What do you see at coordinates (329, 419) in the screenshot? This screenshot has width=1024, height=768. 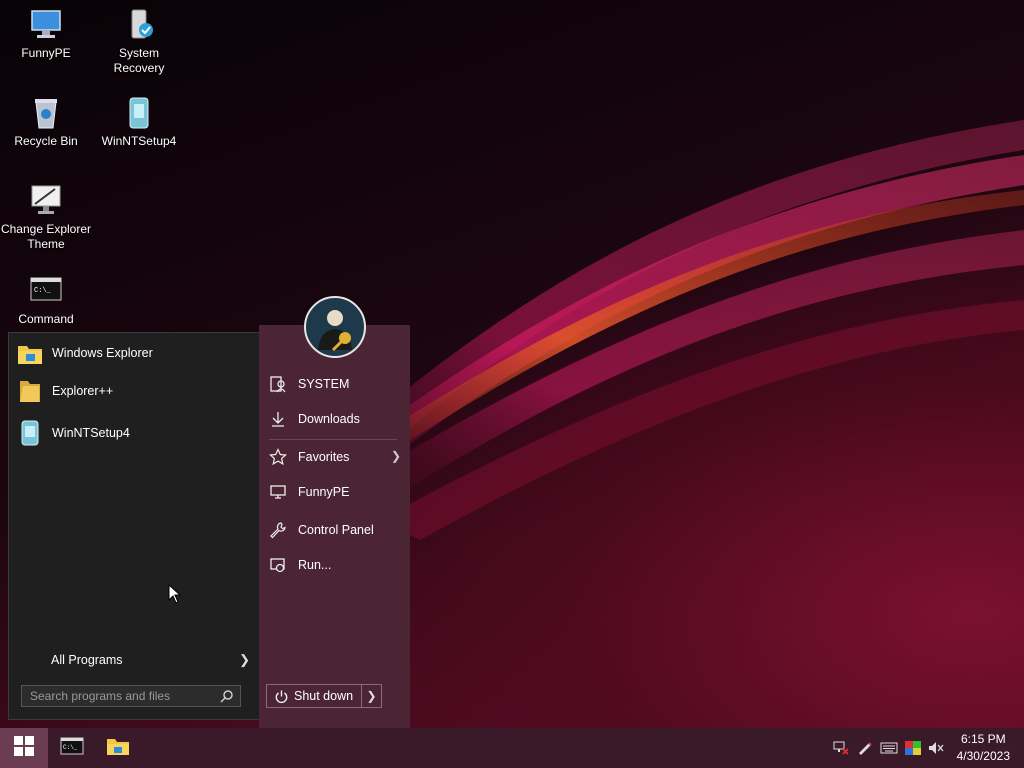 I see `place-label: Downloads` at bounding box center [329, 419].